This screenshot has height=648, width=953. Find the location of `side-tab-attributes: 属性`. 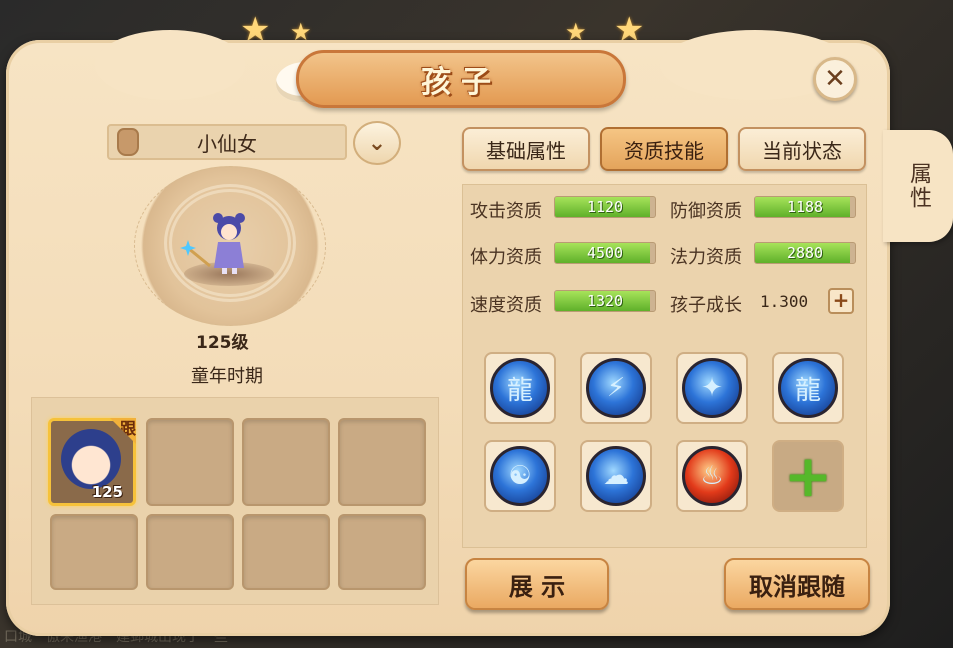

side-tab-attributes: 属性 is located at coordinates (918, 186).